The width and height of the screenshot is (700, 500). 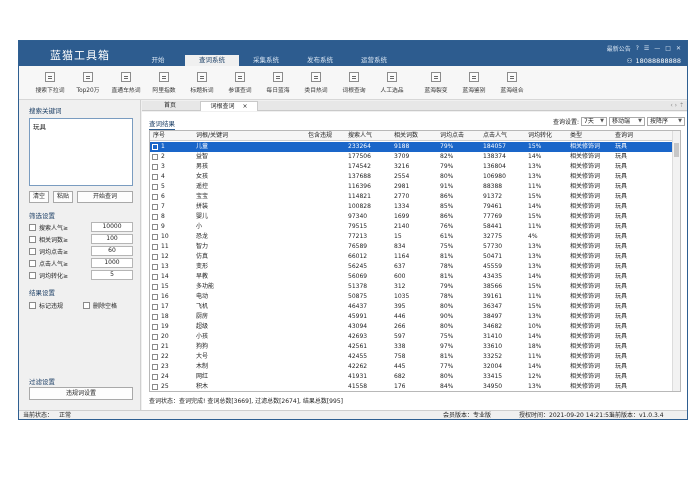 I want to click on tab-home: 首页, so click(x=170, y=106).